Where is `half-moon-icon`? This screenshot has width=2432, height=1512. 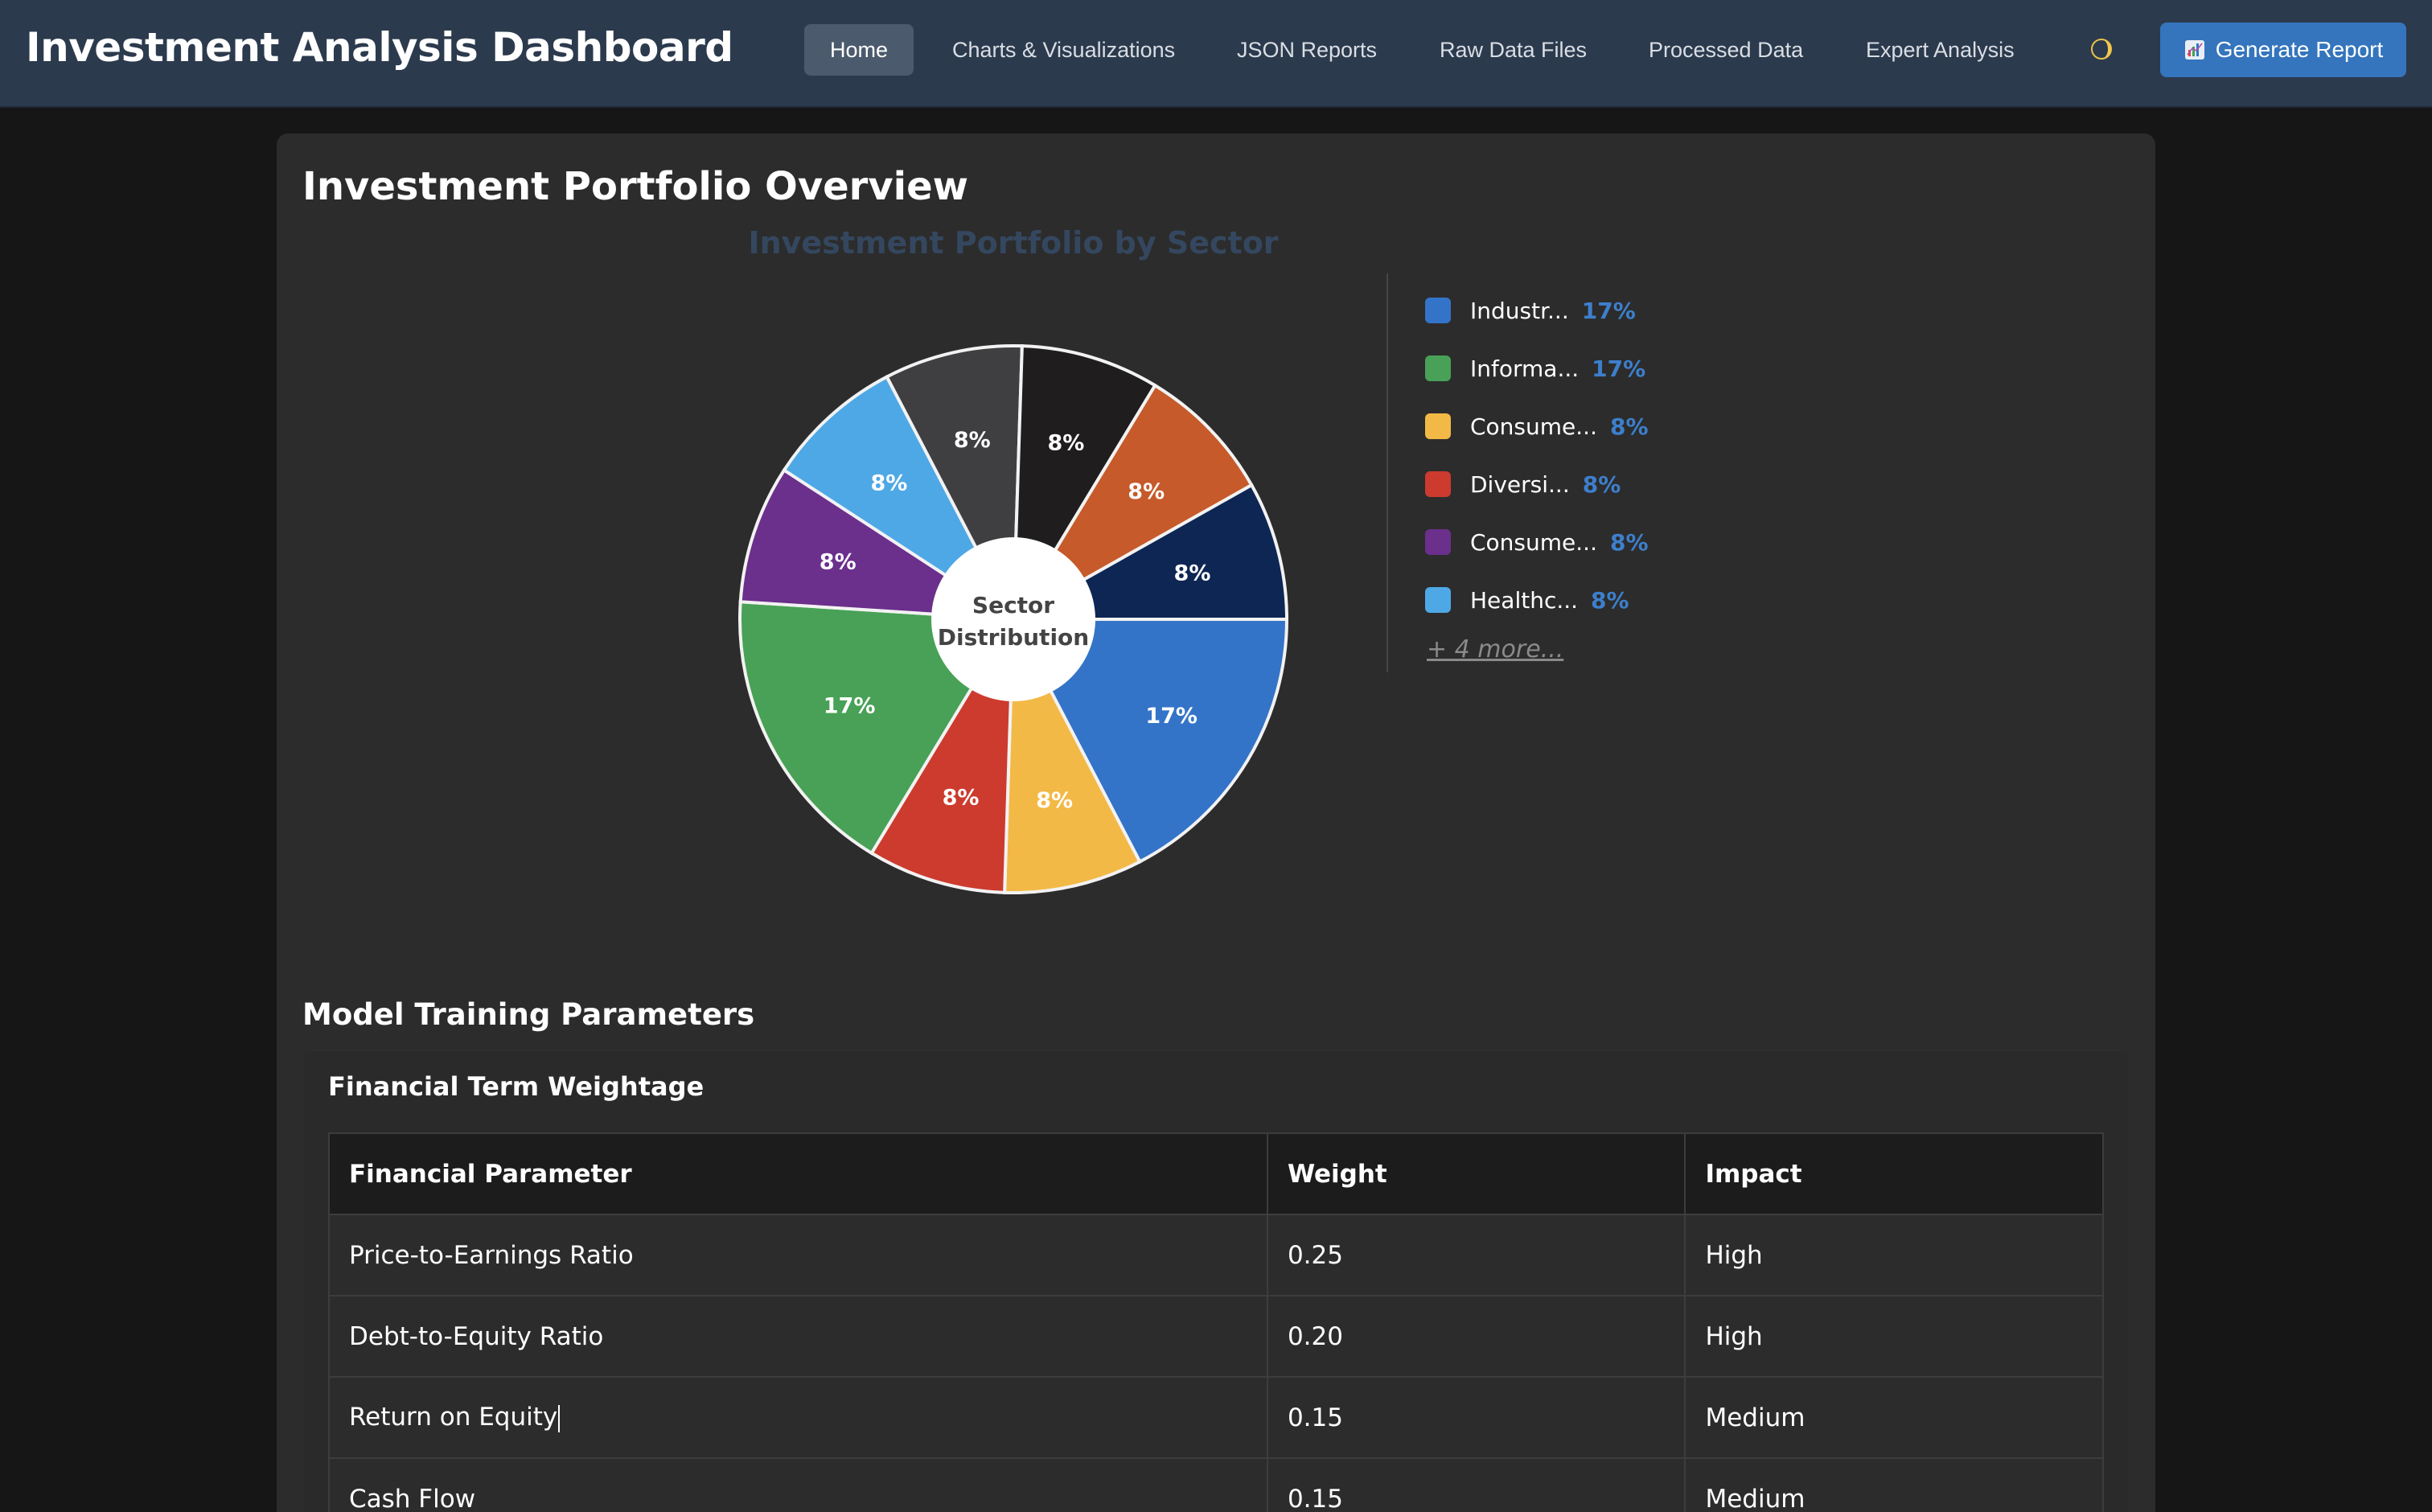
half-moon-icon is located at coordinates (2101, 50).